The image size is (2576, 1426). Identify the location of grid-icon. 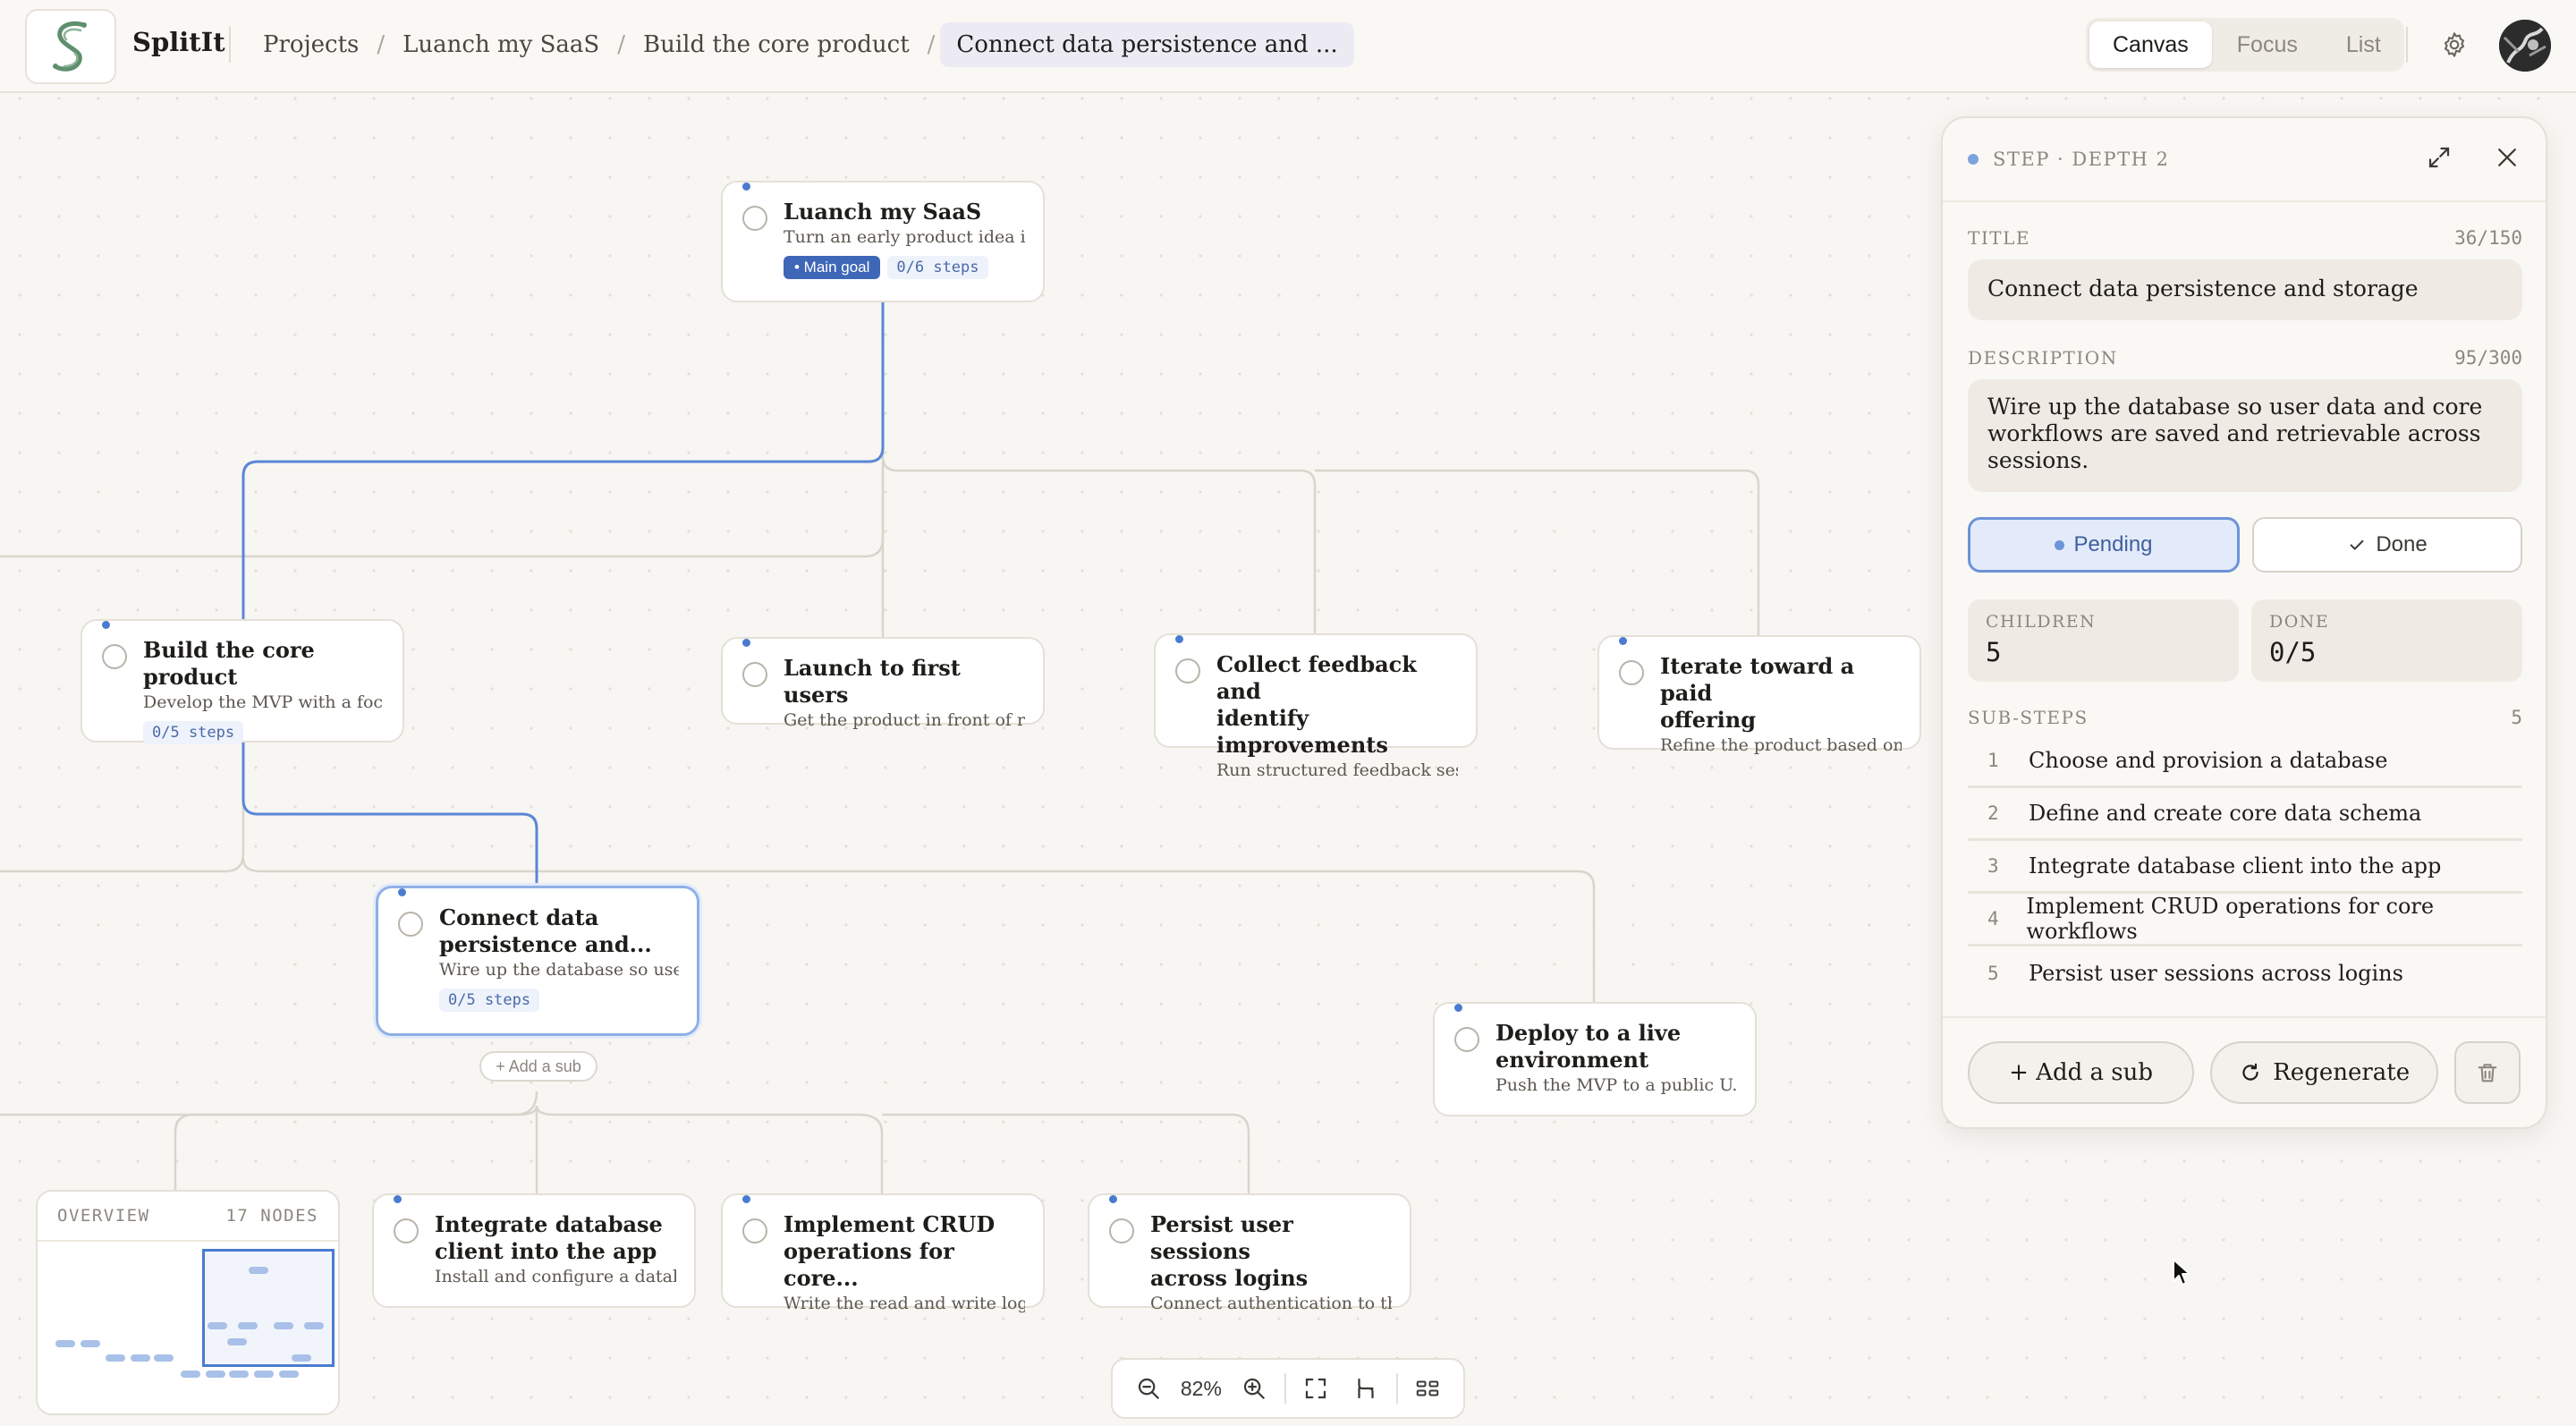
(1428, 1388).